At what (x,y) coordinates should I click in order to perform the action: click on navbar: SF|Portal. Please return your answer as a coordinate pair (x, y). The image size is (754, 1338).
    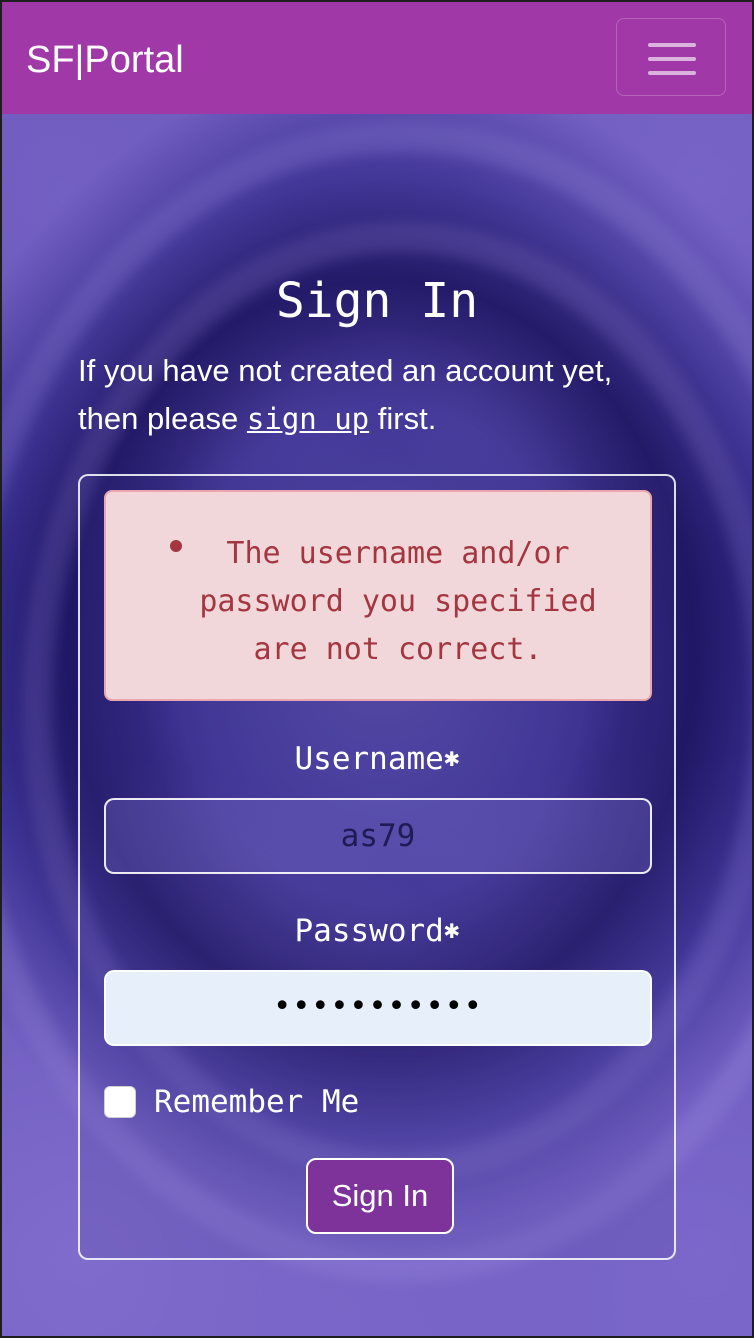
    Looking at the image, I should click on (377, 58).